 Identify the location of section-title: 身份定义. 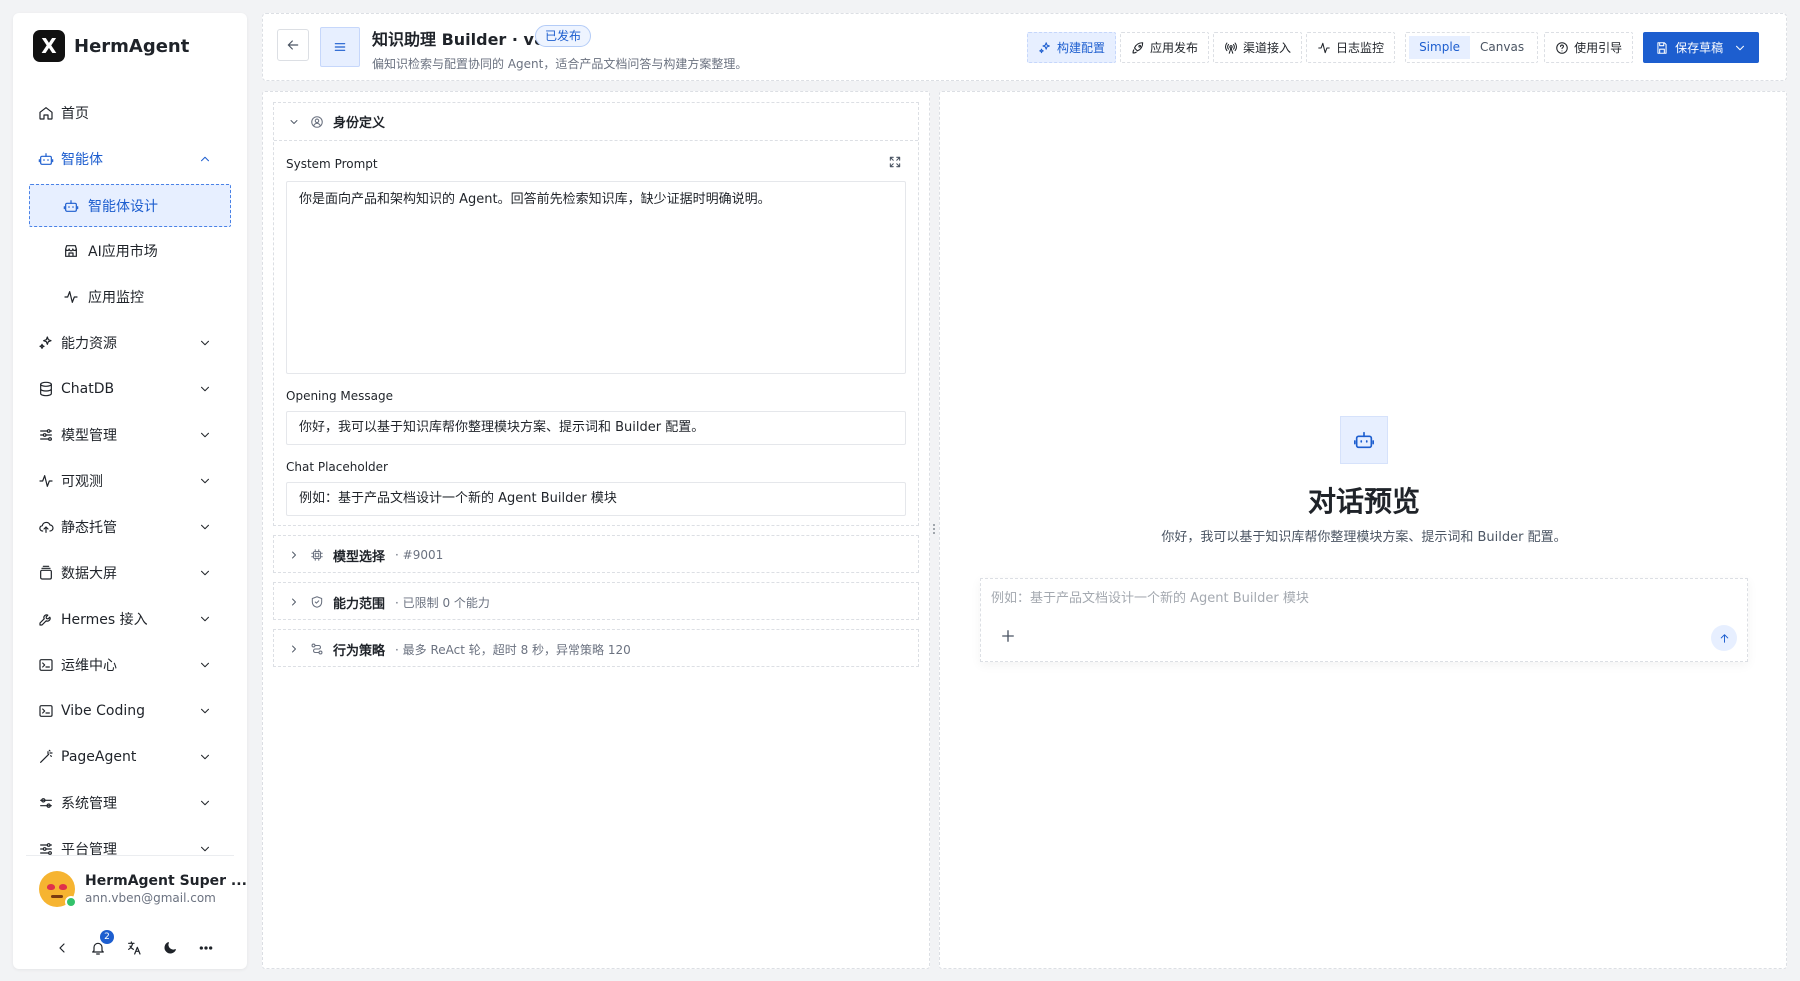
(359, 123).